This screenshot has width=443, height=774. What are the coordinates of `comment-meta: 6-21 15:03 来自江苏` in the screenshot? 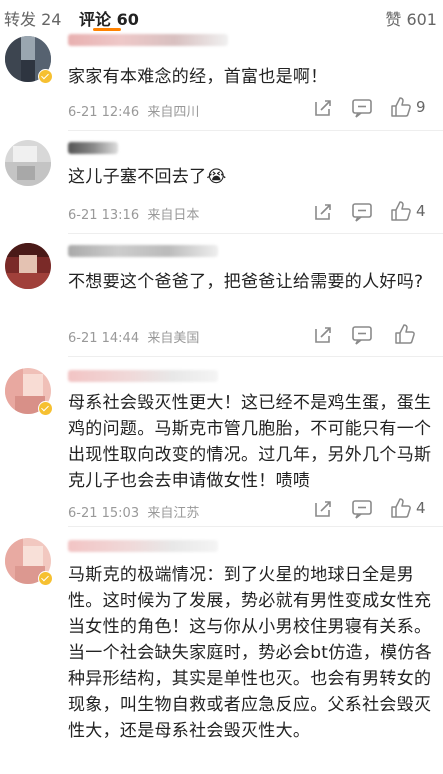 It's located at (134, 513).